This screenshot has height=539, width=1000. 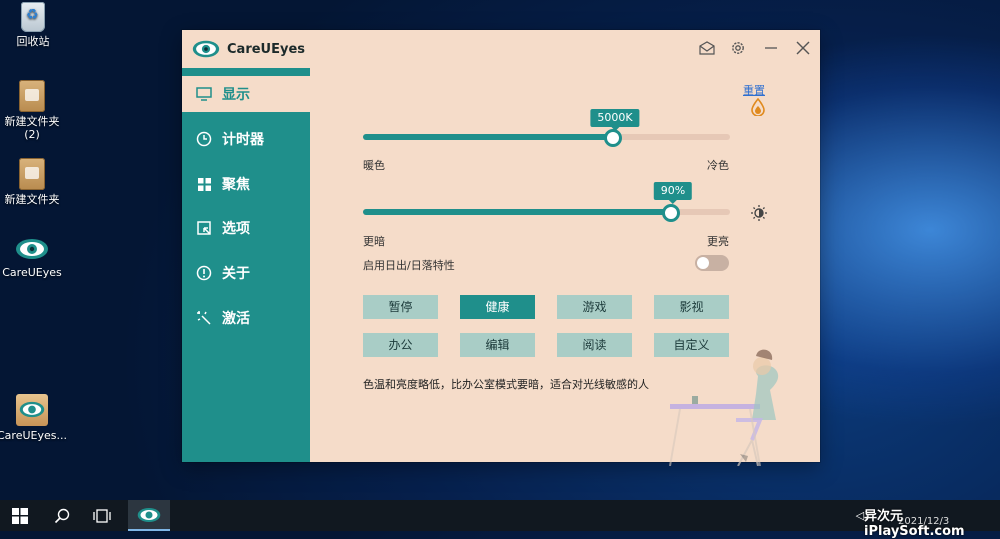 I want to click on mode-custom-button: 自定义, so click(x=691, y=345).